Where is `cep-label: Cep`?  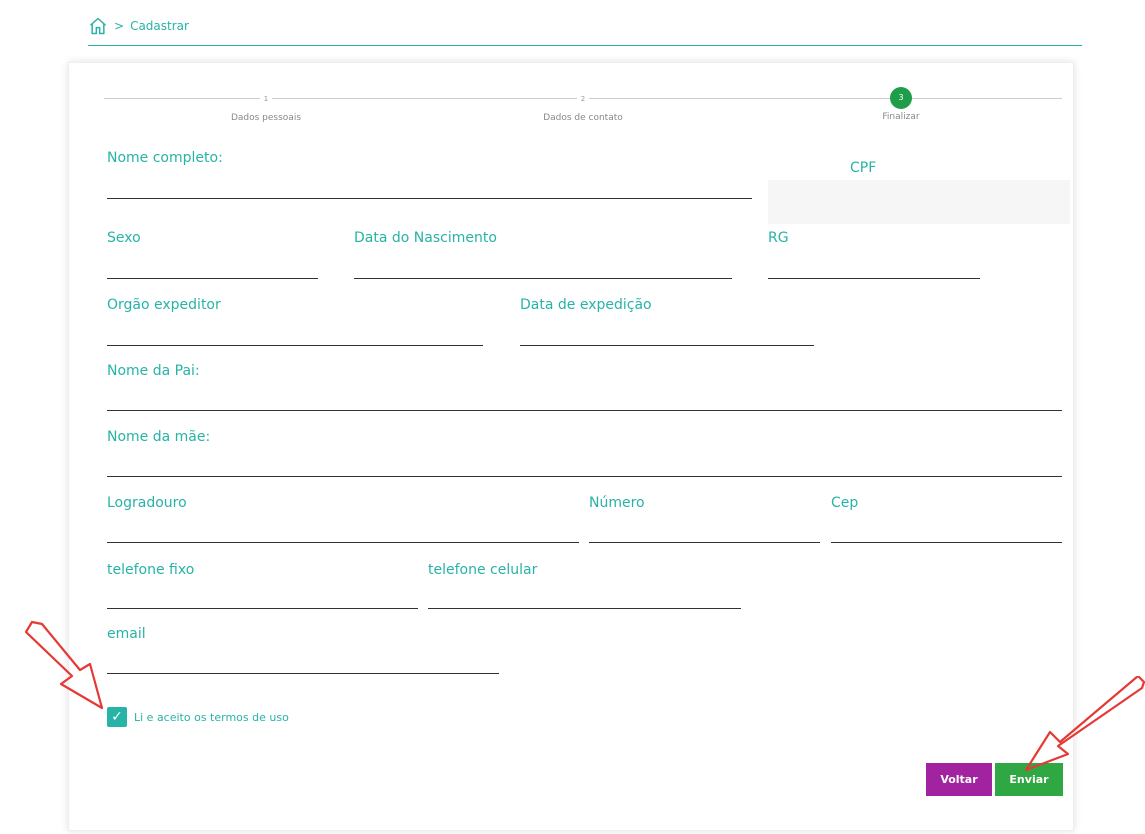 cep-label: Cep is located at coordinates (845, 503).